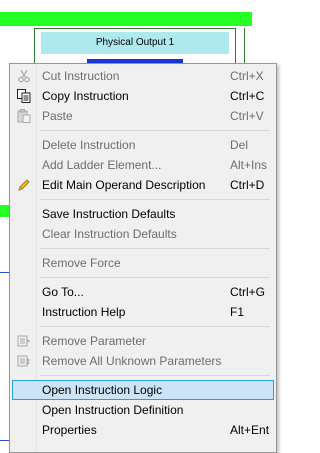  I want to click on menu-item-add-ladder-element: Add Ladder Element... Alt+Ins, so click(143, 165).